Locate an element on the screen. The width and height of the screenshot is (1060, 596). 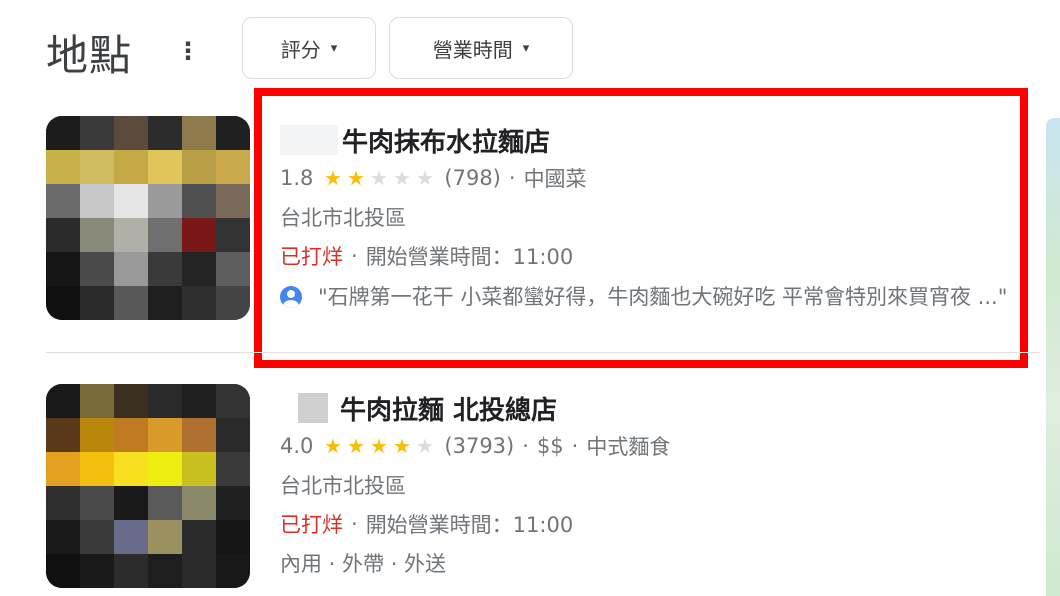
address: 台北市北投區 is located at coordinates (343, 485).